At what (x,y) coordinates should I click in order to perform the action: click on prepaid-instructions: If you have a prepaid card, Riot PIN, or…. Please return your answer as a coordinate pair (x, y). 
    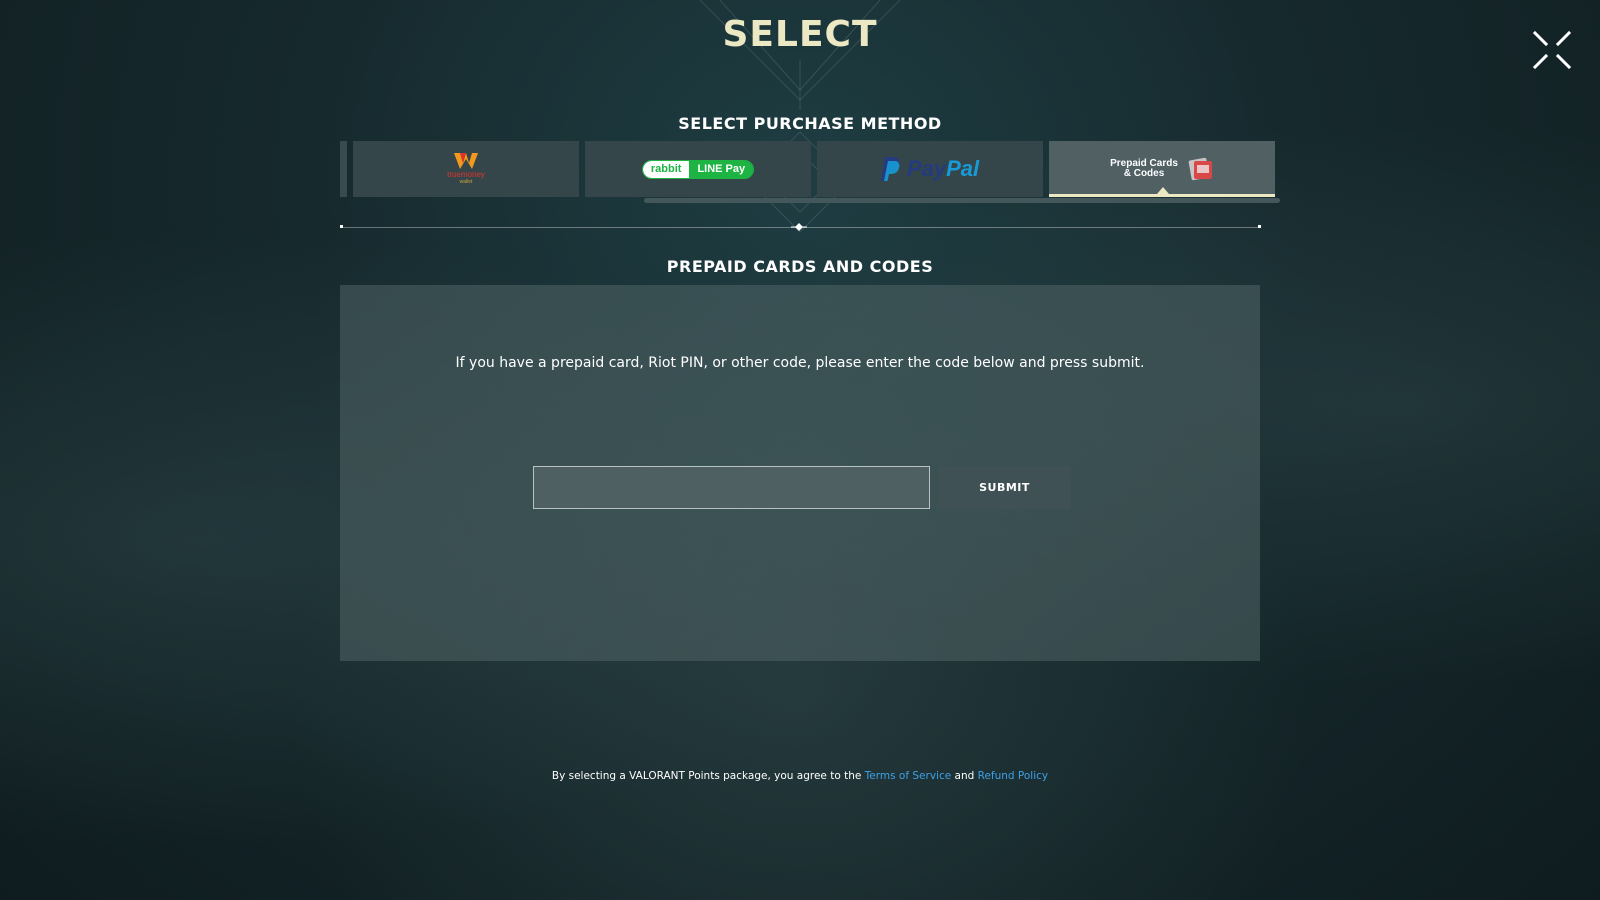
    Looking at the image, I should click on (800, 363).